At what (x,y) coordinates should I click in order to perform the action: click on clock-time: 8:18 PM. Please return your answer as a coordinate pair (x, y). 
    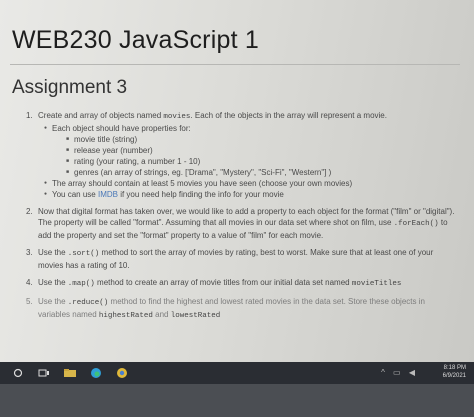
    Looking at the image, I should click on (454, 368).